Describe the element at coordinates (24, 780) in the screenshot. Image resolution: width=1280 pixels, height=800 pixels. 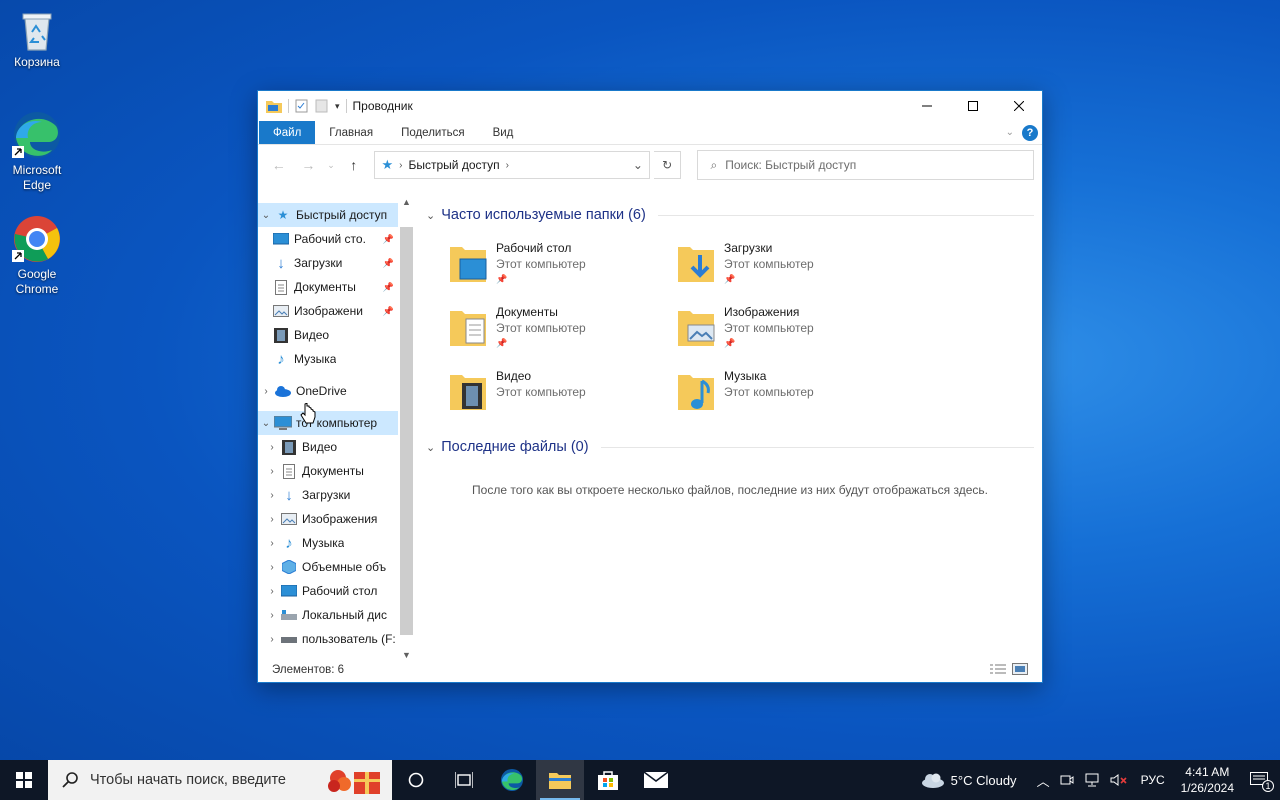
I see `start-button` at that location.